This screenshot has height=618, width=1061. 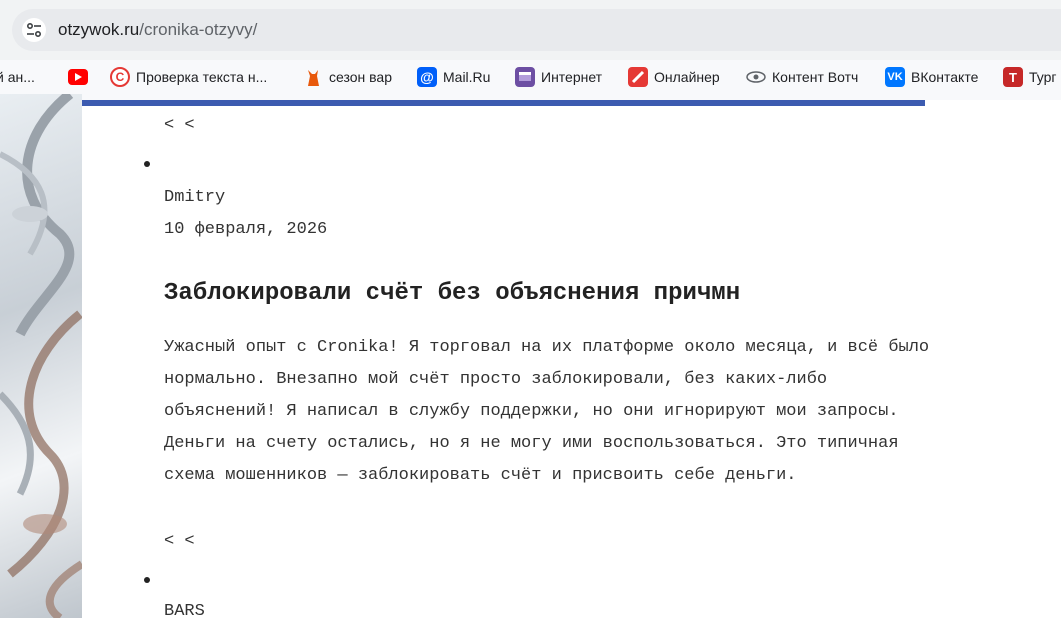 I want to click on bookmark-onliner: Онлайнер, so click(x=674, y=77).